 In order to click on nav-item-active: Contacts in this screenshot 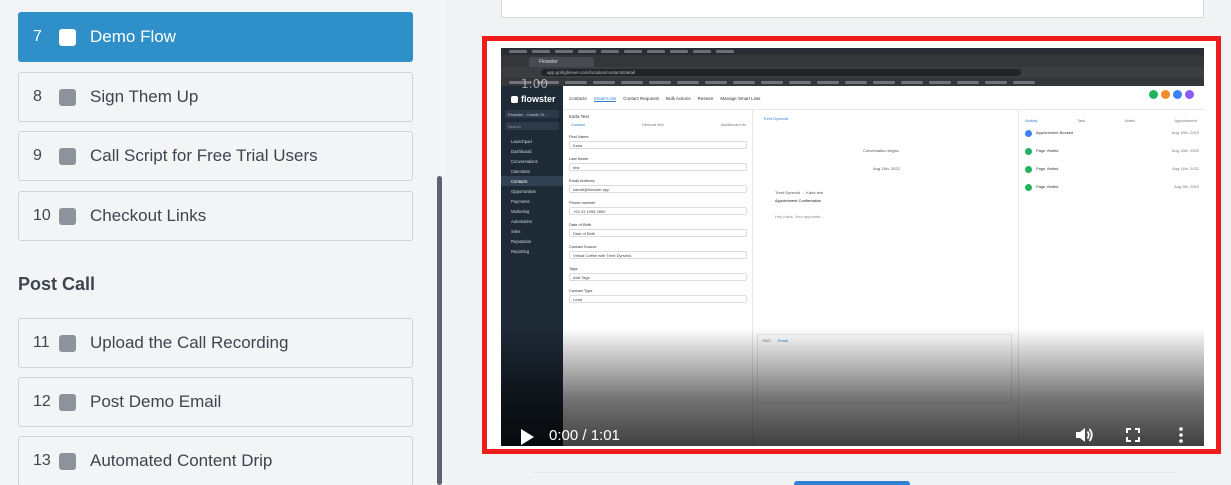, I will do `click(532, 181)`.